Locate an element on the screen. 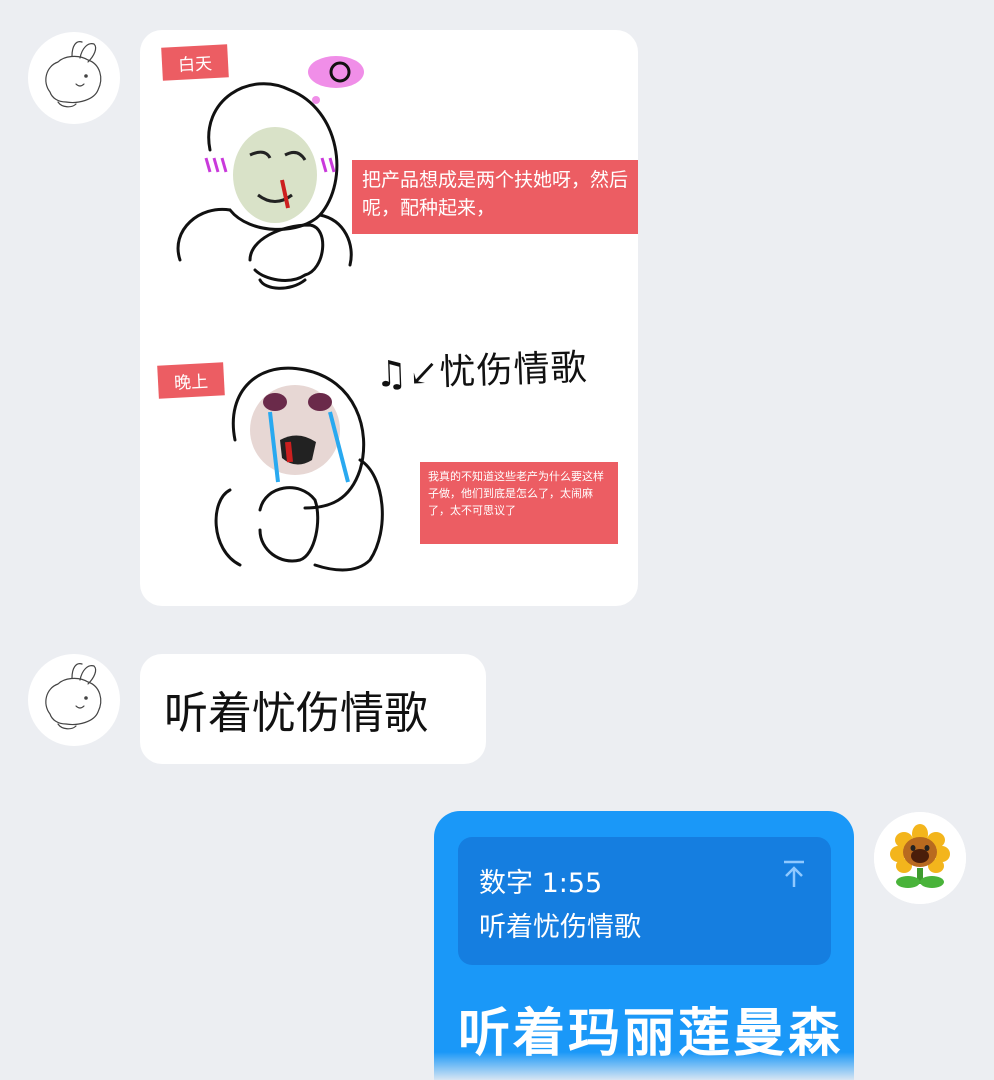 This screenshot has width=994, height=1080. sunflower-icon is located at coordinates (920, 858).